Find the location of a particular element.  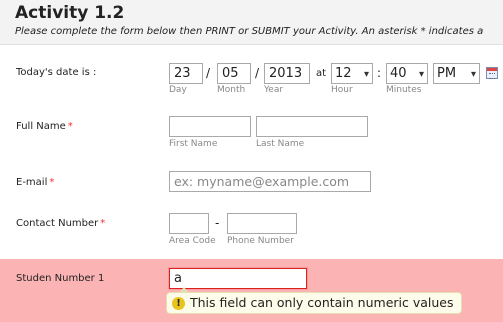

contact-number-label: Contact Number * is located at coordinates (60, 223).